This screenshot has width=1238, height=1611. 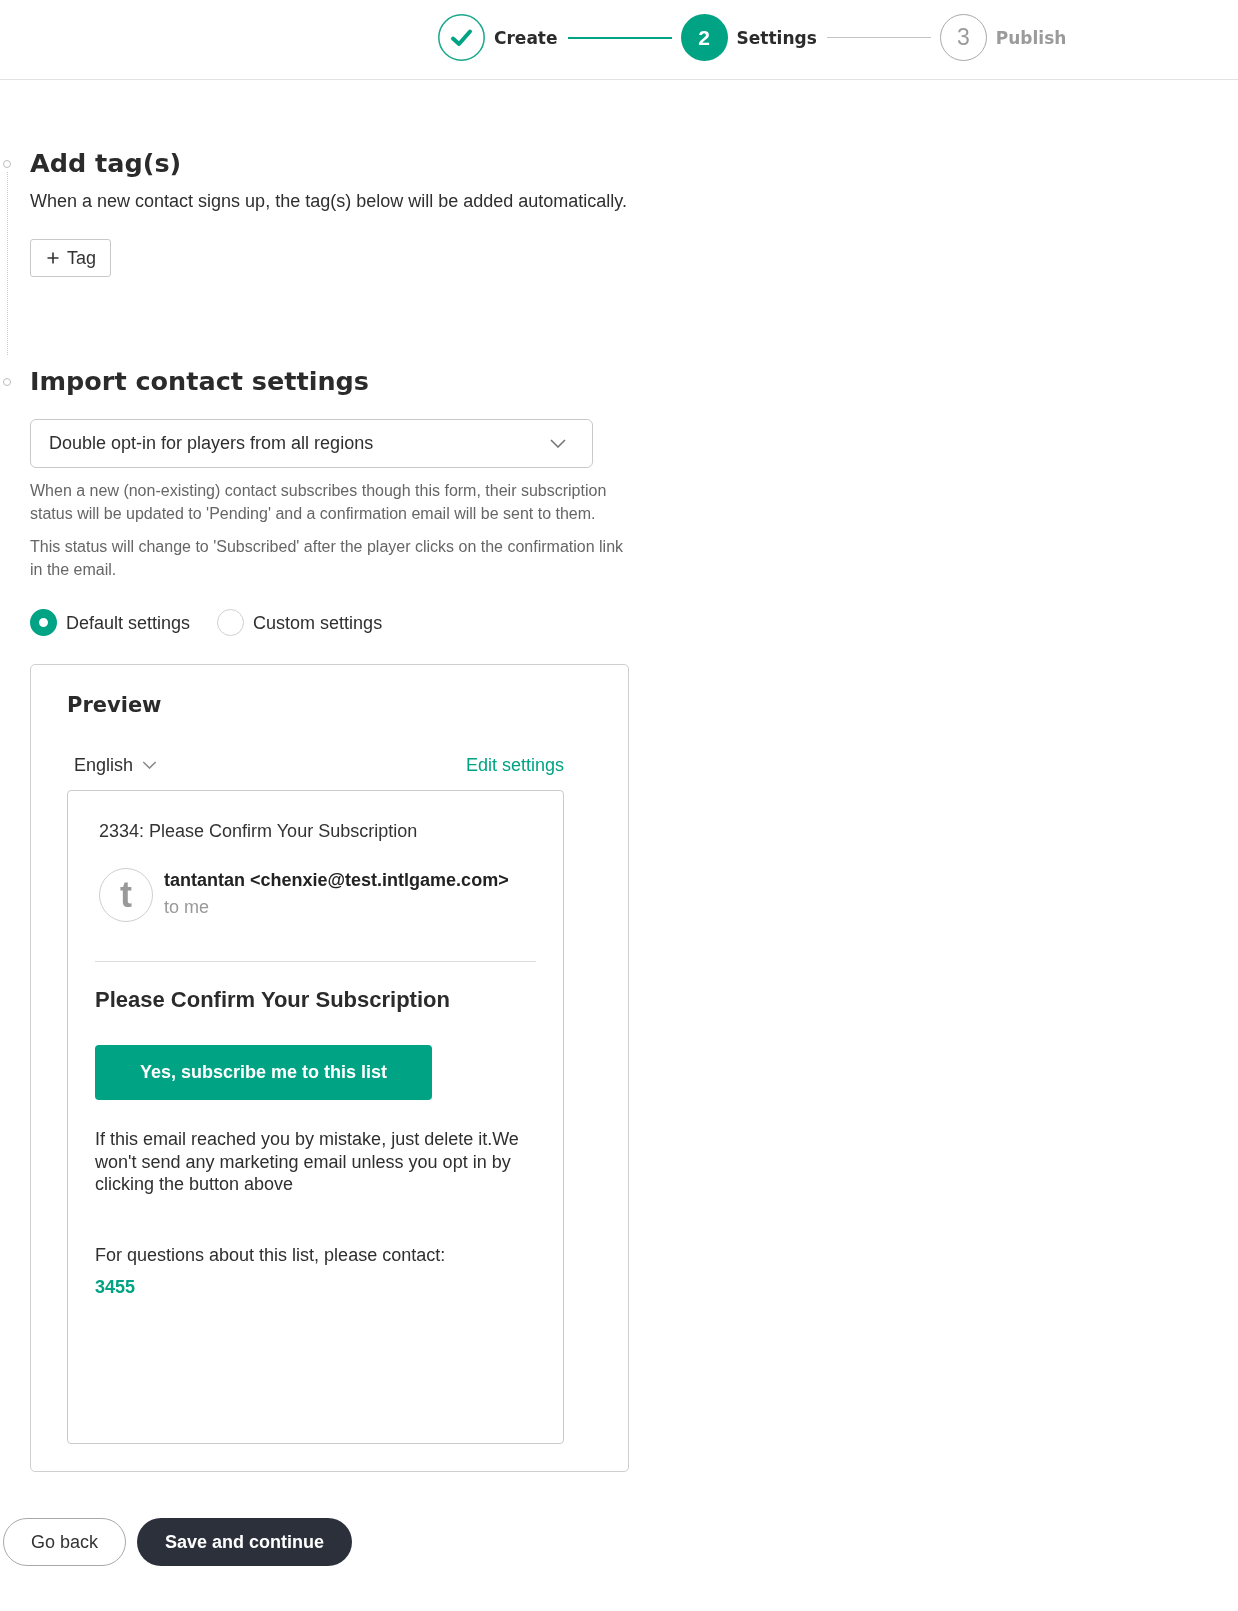 I want to click on back-button: Go back, so click(x=64, y=1542).